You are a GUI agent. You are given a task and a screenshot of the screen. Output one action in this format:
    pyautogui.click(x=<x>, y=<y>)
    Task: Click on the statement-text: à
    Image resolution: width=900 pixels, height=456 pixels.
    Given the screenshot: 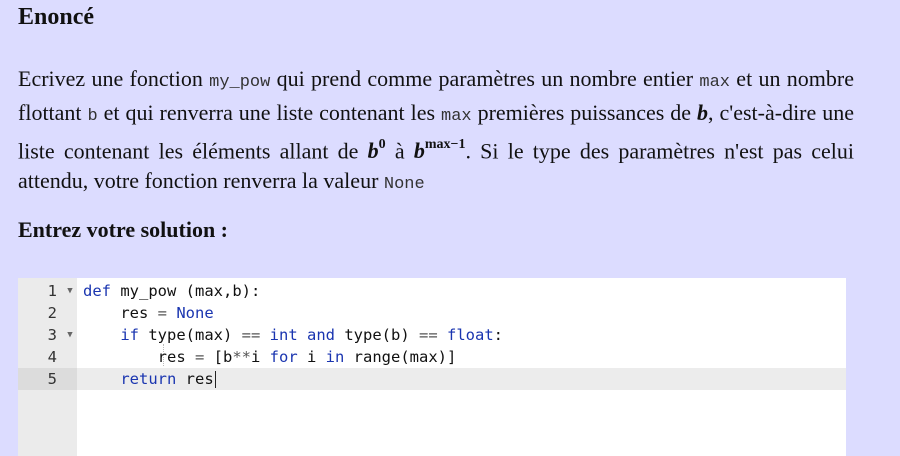 What is the action you would take?
    pyautogui.click(x=399, y=151)
    